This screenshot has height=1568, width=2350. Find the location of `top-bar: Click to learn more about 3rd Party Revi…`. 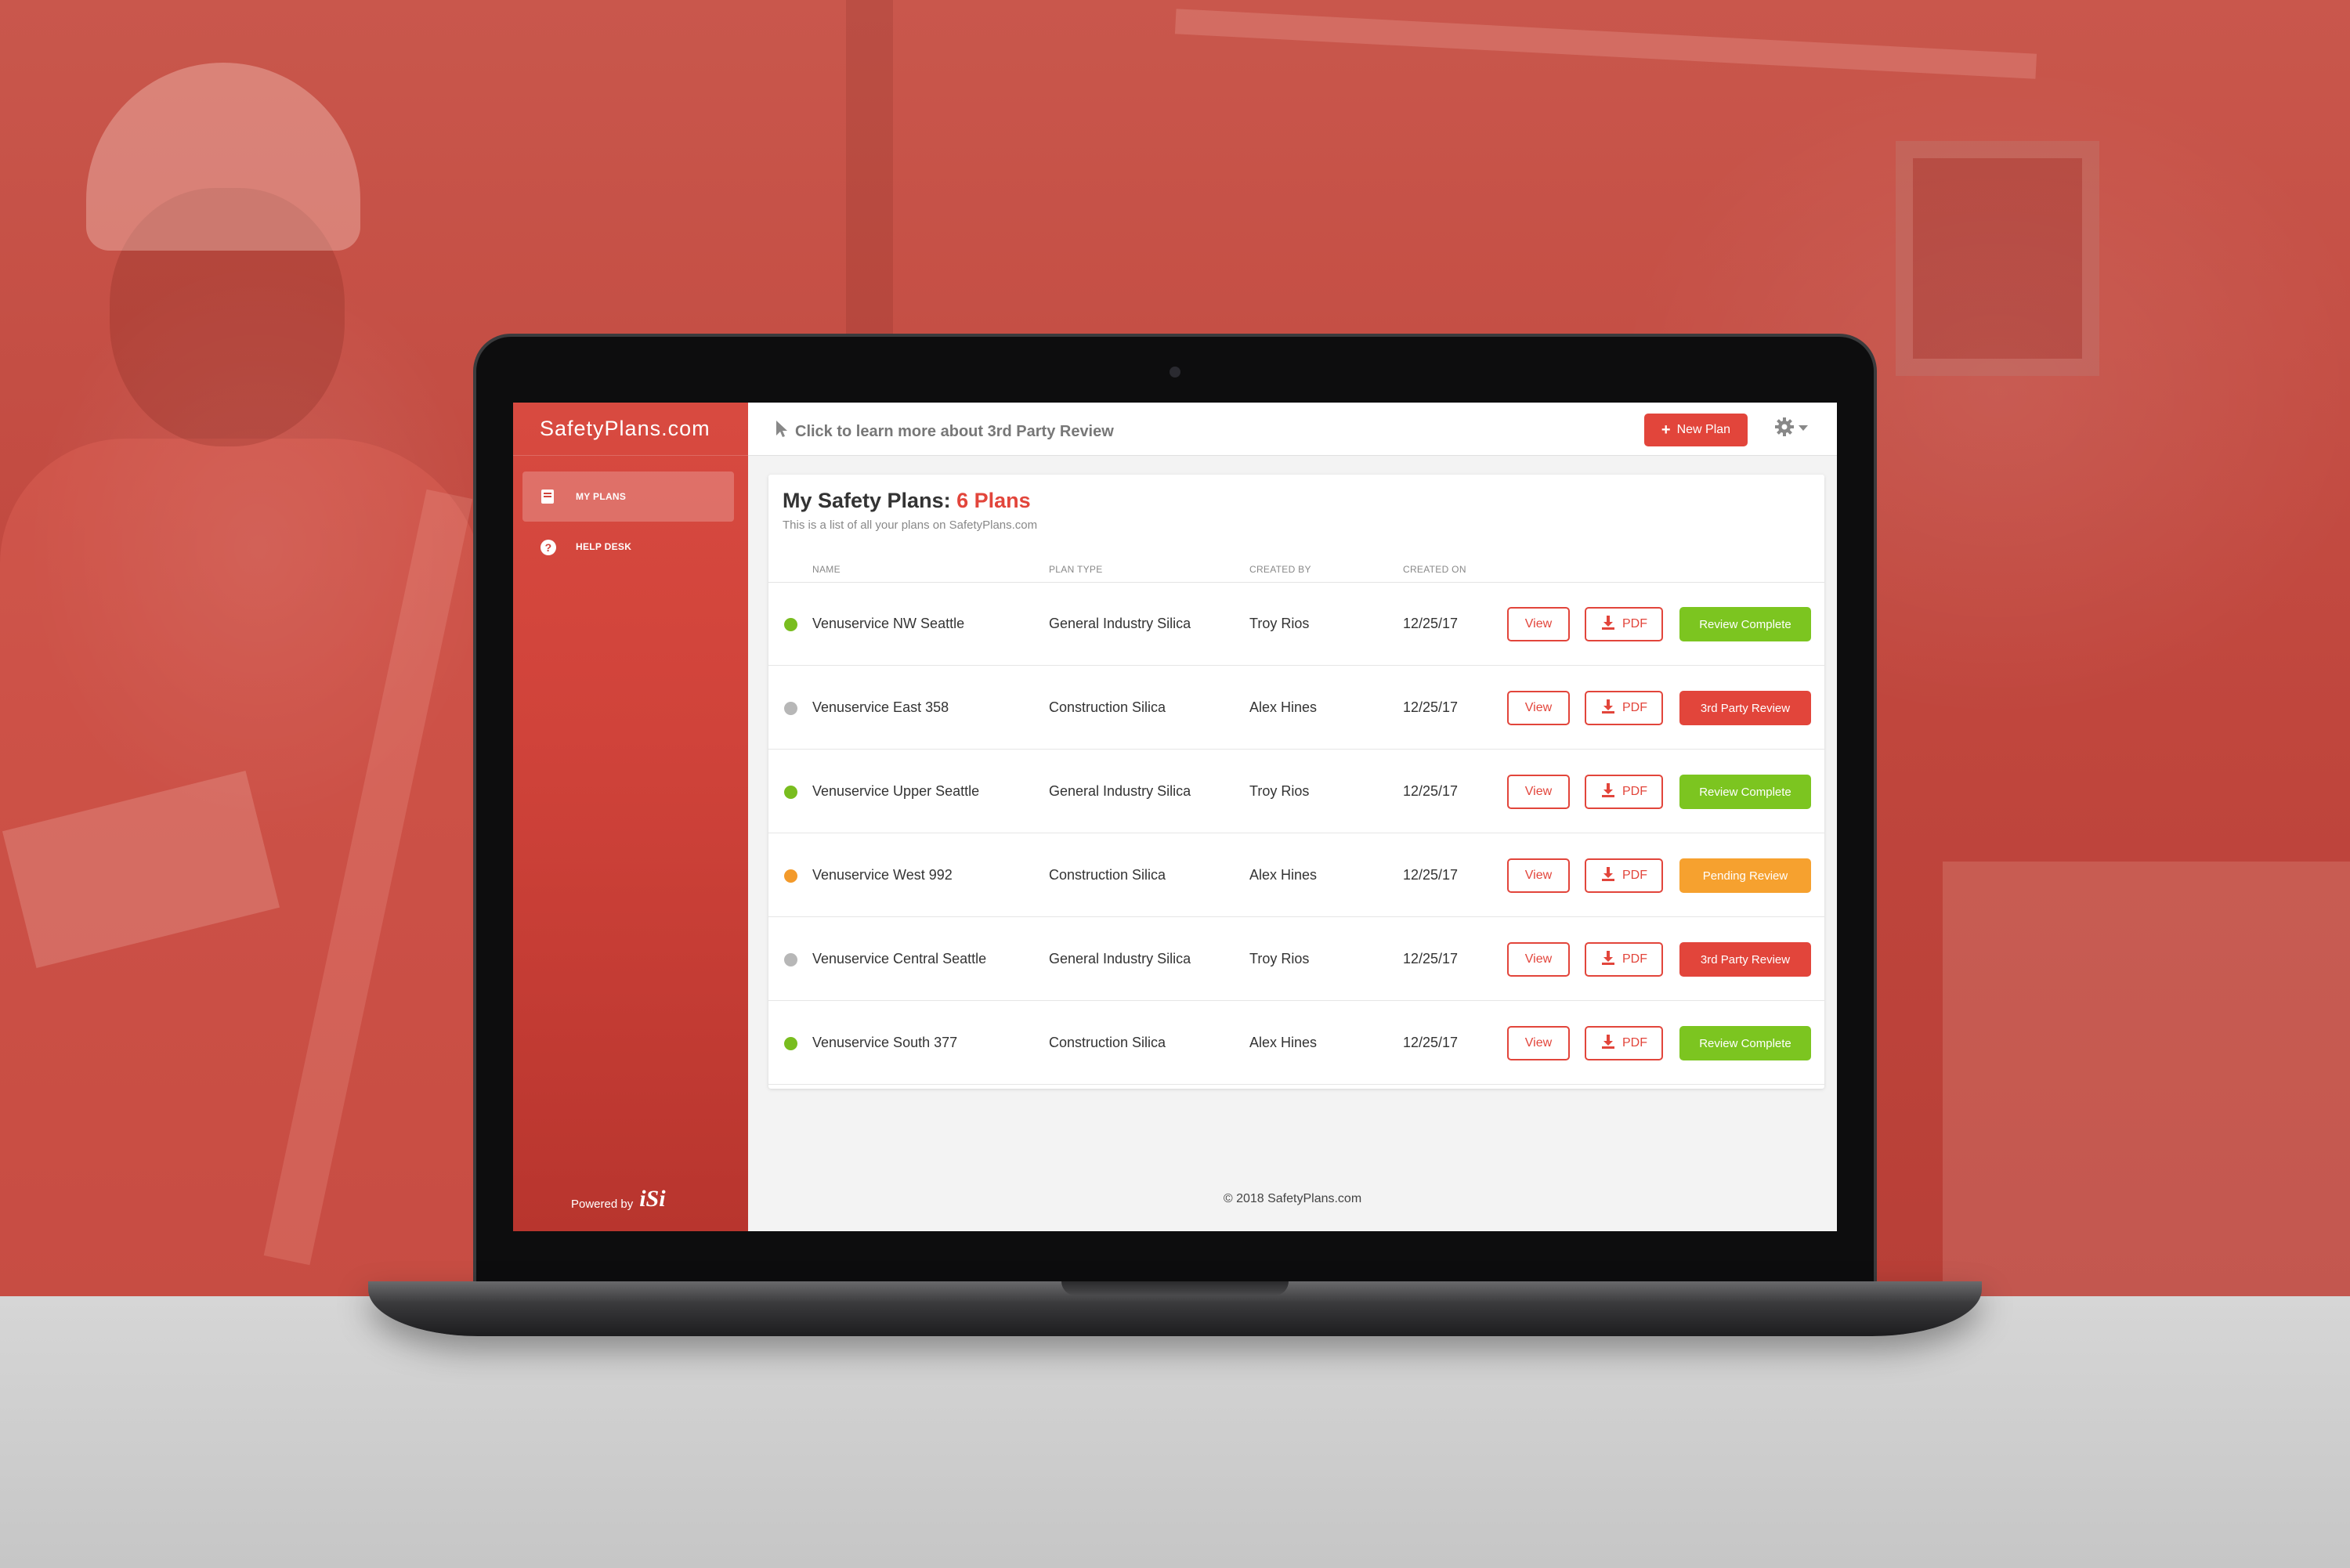

top-bar: Click to learn more about 3rd Party Revi… is located at coordinates (1292, 429).